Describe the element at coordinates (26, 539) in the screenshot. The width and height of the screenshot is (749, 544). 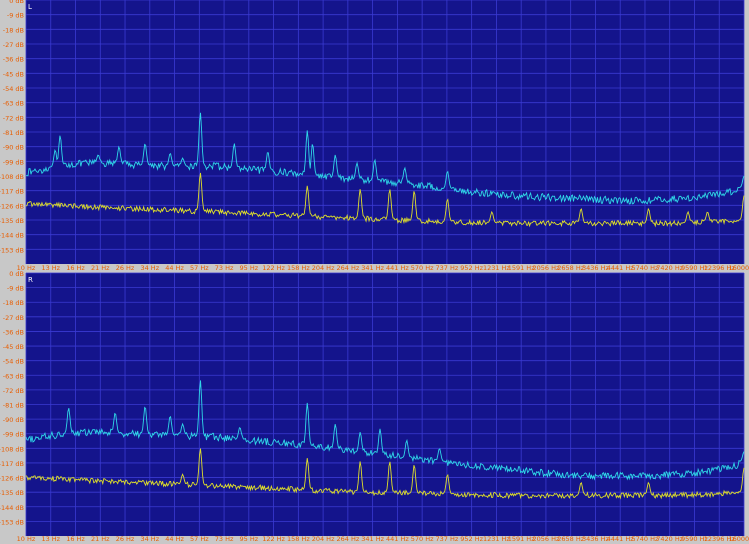
I see `x-tick-label: 10 Hz` at that location.